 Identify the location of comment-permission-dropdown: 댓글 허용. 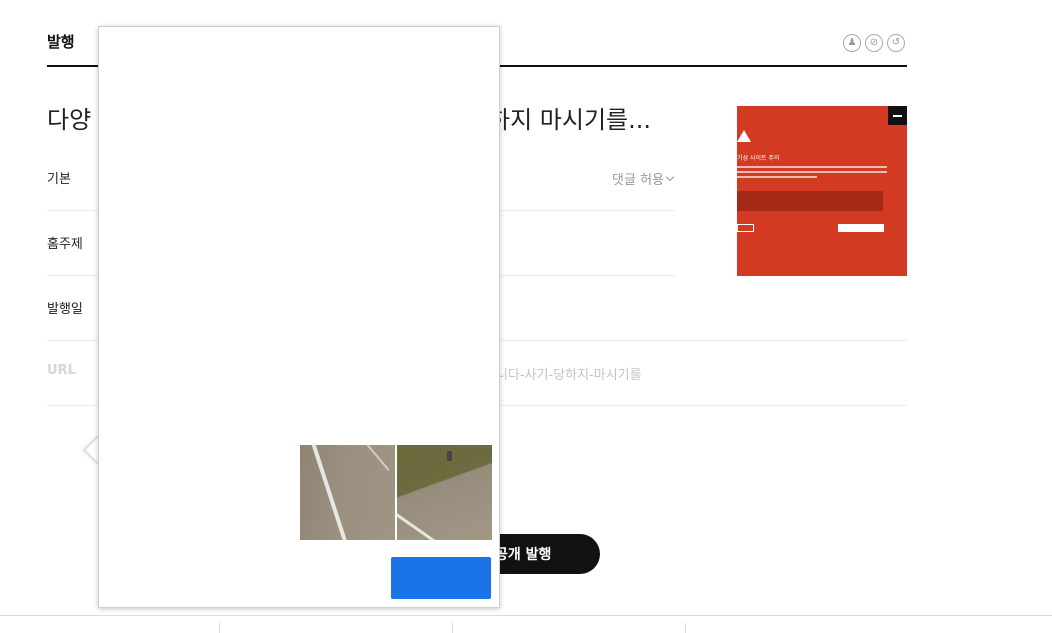
(643, 178).